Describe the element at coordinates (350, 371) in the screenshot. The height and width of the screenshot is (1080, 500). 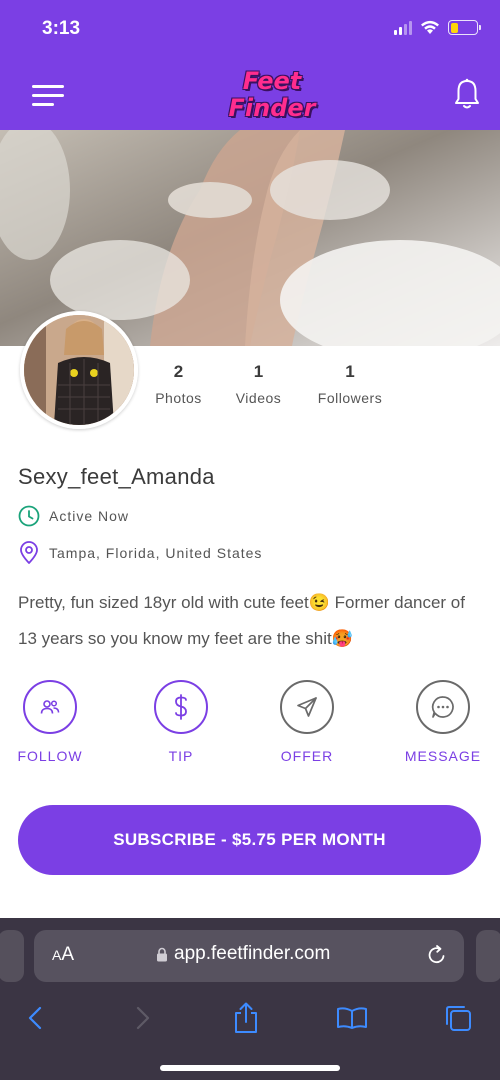
I see `stat-followers-count: 1` at that location.